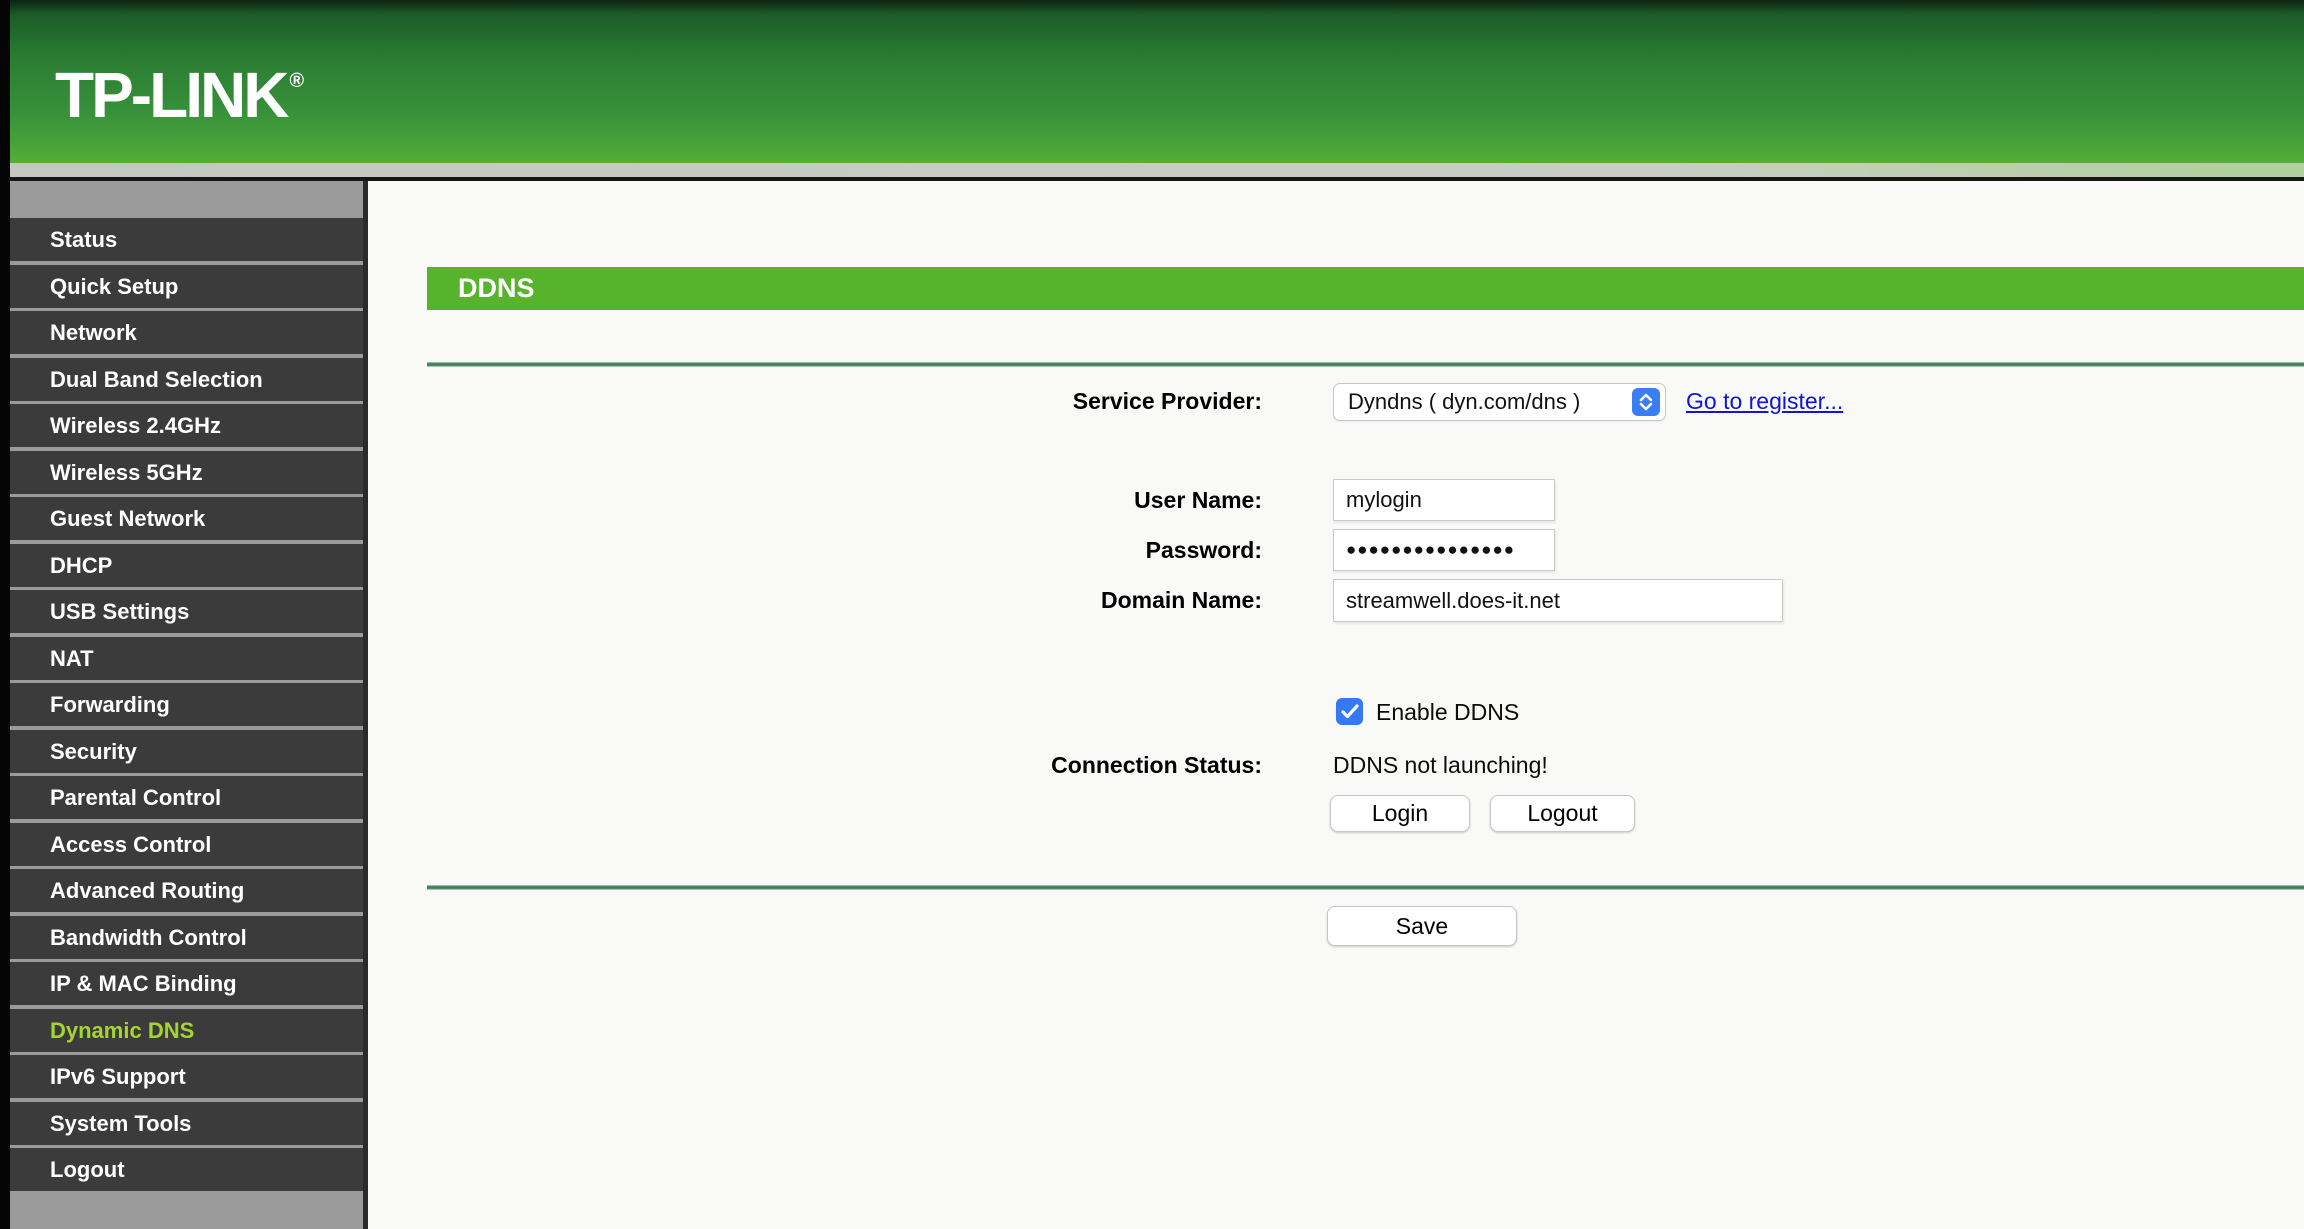  Describe the element at coordinates (1422, 926) in the screenshot. I see `save-button: Save` at that location.